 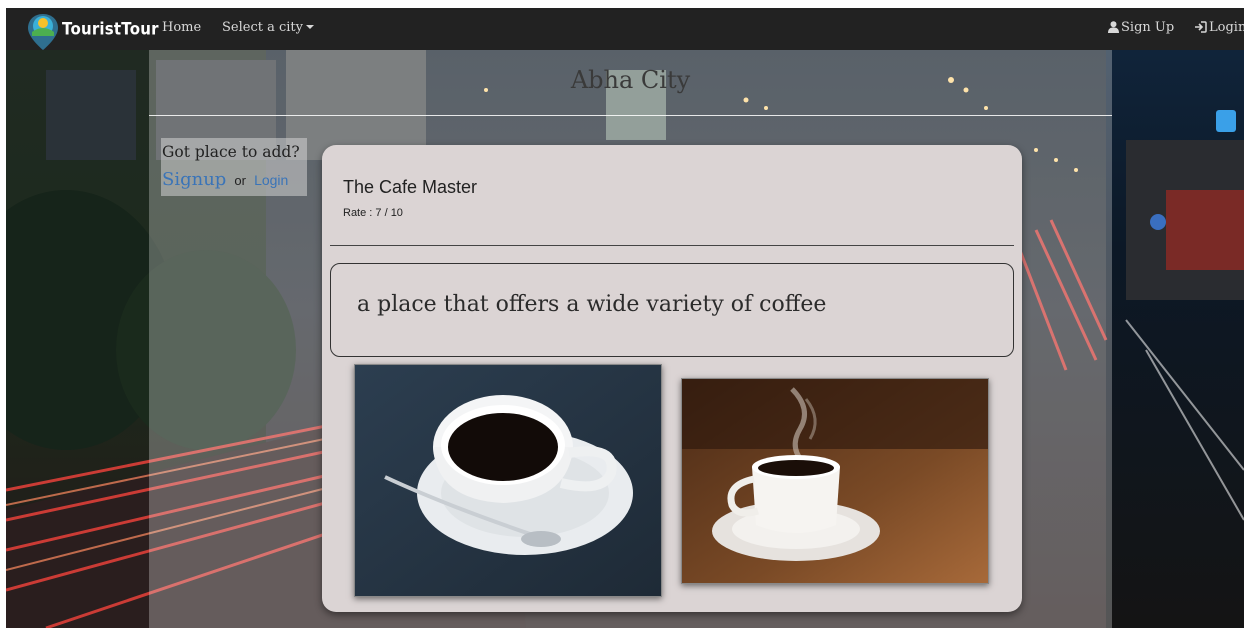 I want to click on brand-link: TouristTour, so click(x=92, y=30).